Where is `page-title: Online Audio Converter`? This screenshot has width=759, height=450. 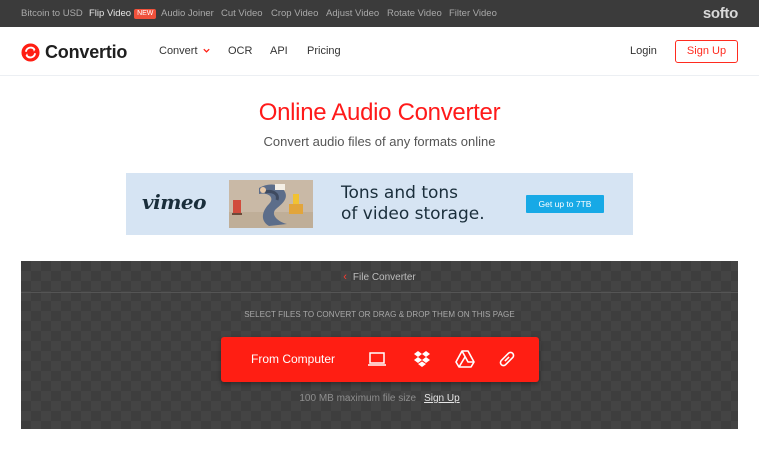
page-title: Online Audio Converter is located at coordinates (379, 112).